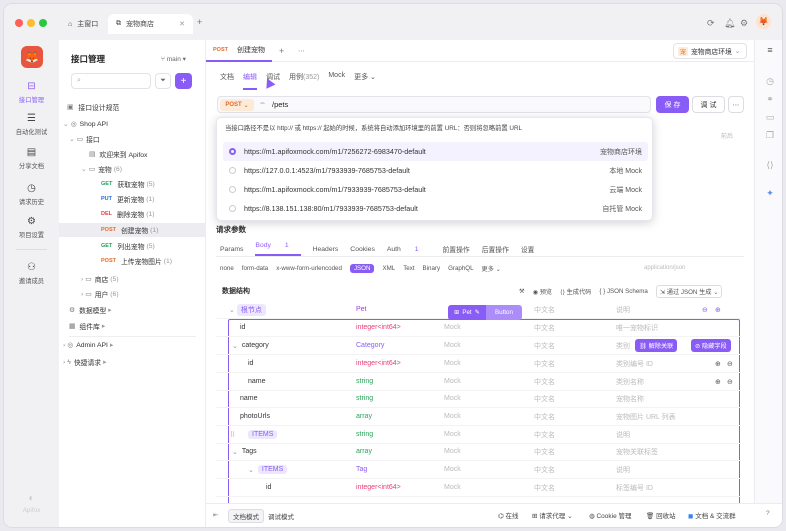  I want to click on cookie-button: ◍ Cookie 管理, so click(610, 515).